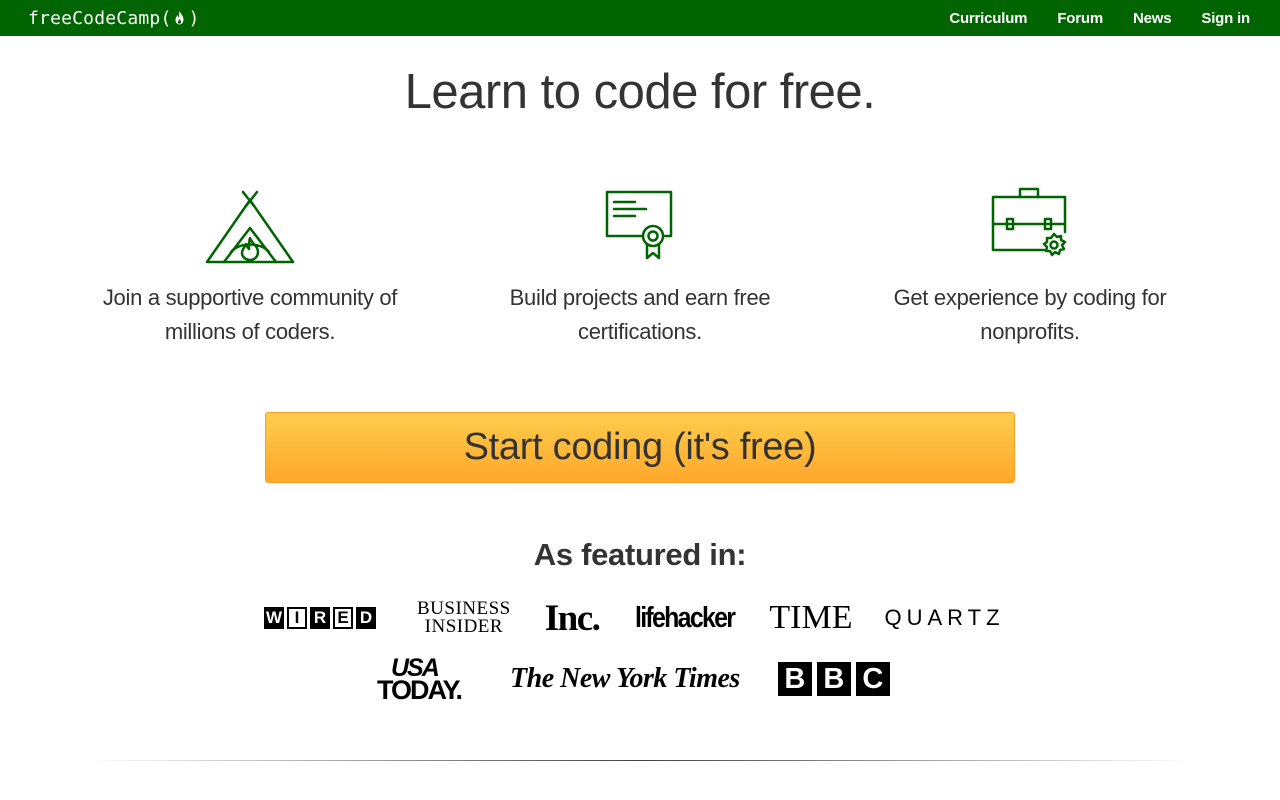  I want to click on wired-letter: W, so click(274, 618).